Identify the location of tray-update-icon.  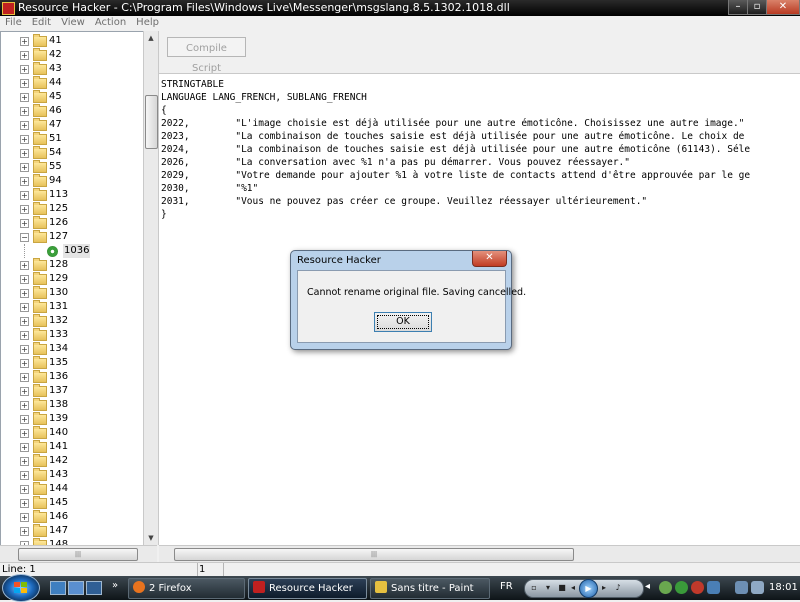
(713, 587).